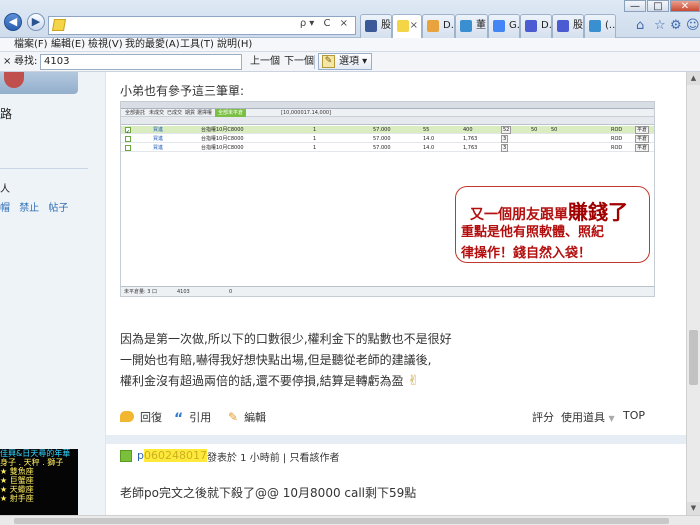  I want to click on embed-filter-label: 未成交, so click(157, 113).